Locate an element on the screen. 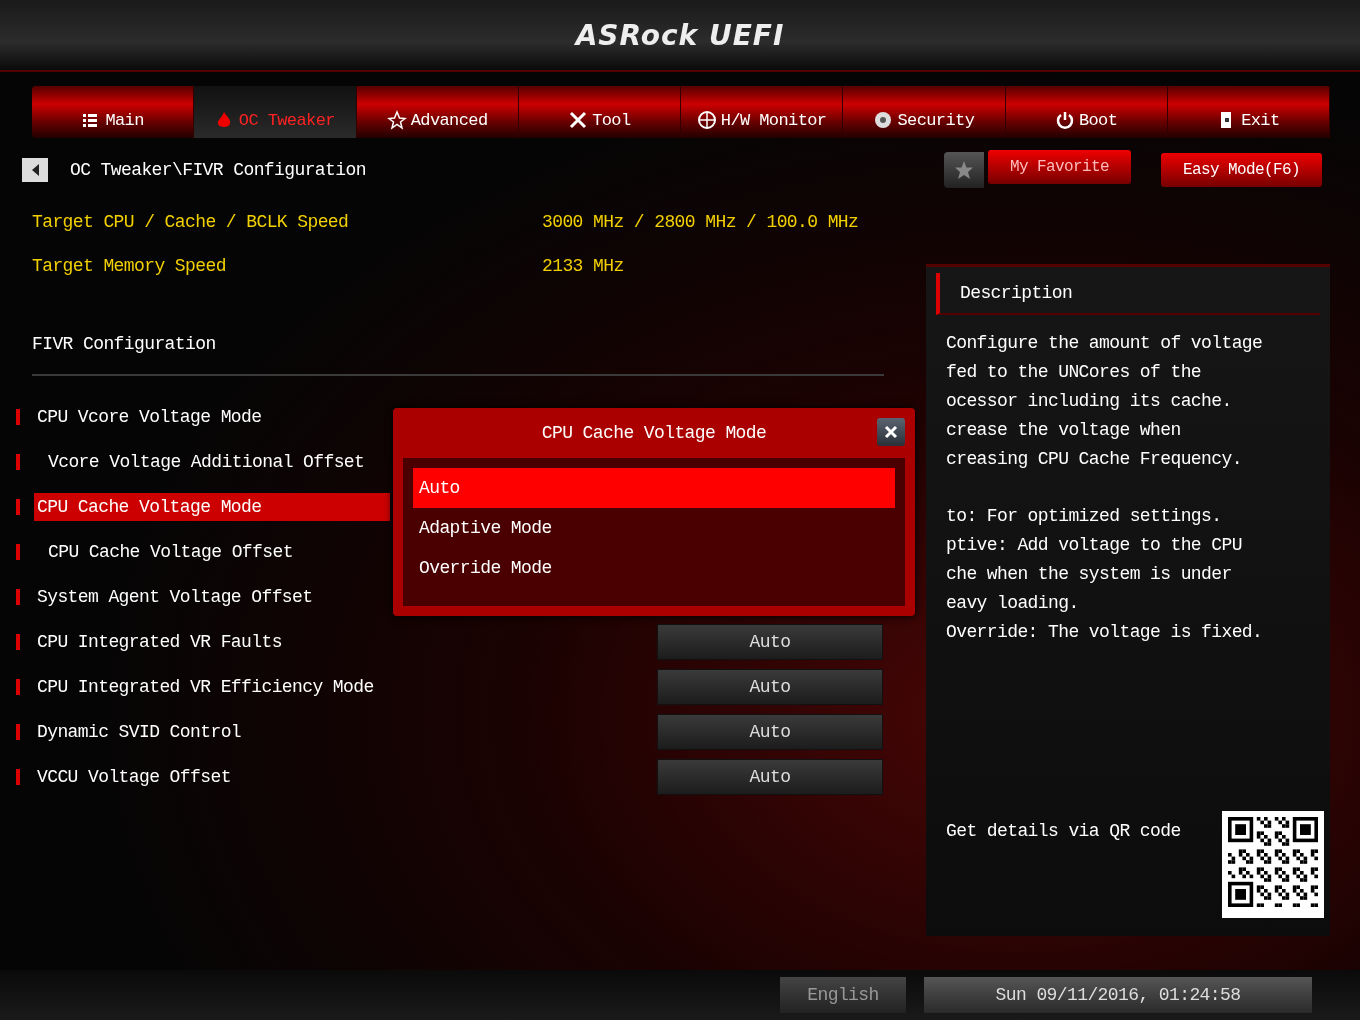 The image size is (1360, 1020). info-value: 3000 MHz / 2800 MHz / 100.0 MHz is located at coordinates (701, 222).